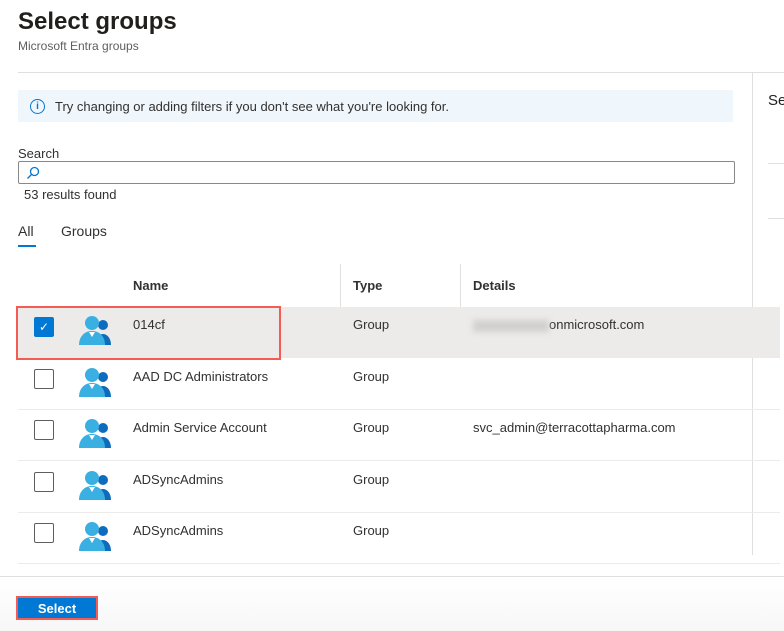 The image size is (784, 631). Describe the element at coordinates (150, 285) in the screenshot. I see `column-header-name: Name` at that location.